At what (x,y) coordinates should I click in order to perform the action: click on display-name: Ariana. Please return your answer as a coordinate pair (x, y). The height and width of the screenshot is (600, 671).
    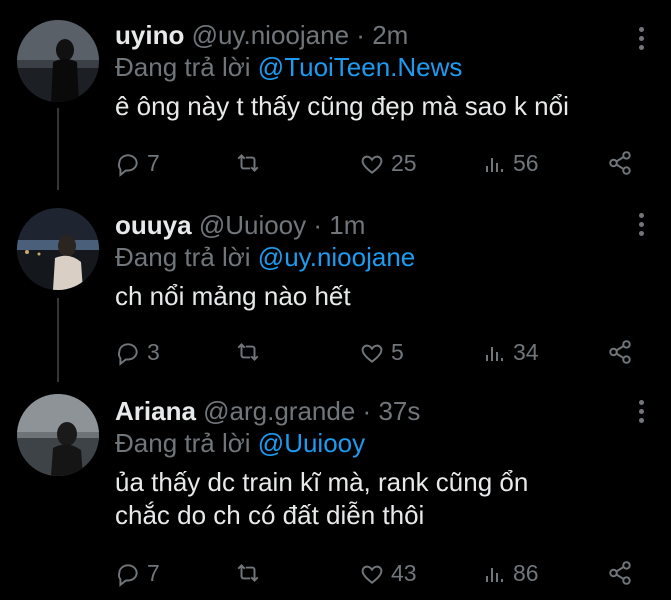
    Looking at the image, I should click on (155, 411).